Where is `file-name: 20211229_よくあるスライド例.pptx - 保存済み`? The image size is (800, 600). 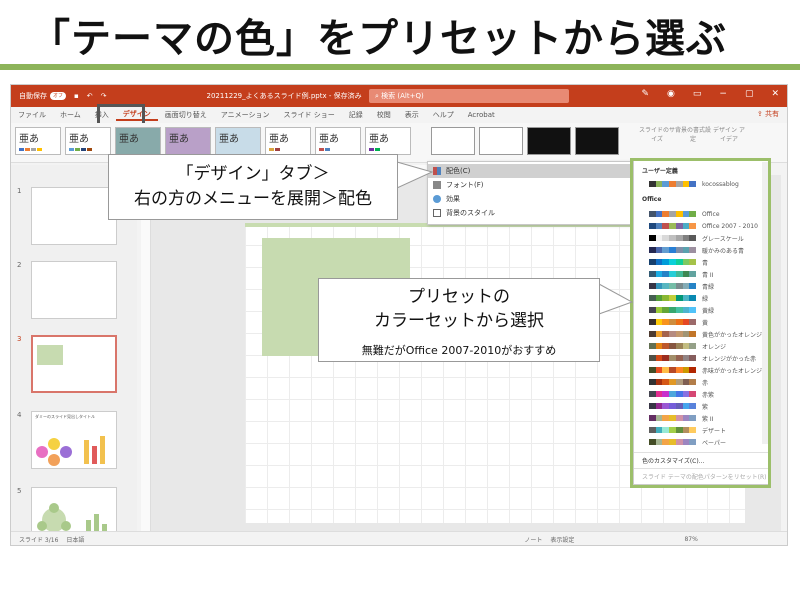 file-name: 20211229_よくあるスライド例.pptx - 保存済み is located at coordinates (284, 96).